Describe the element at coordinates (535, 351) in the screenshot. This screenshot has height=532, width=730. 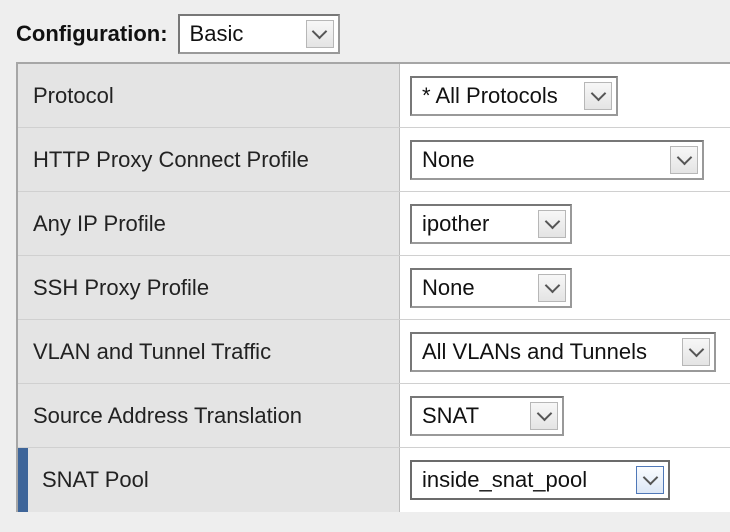
I see `vlan-and-tunnel-traffic-value: All VLANs and Tunnels` at that location.